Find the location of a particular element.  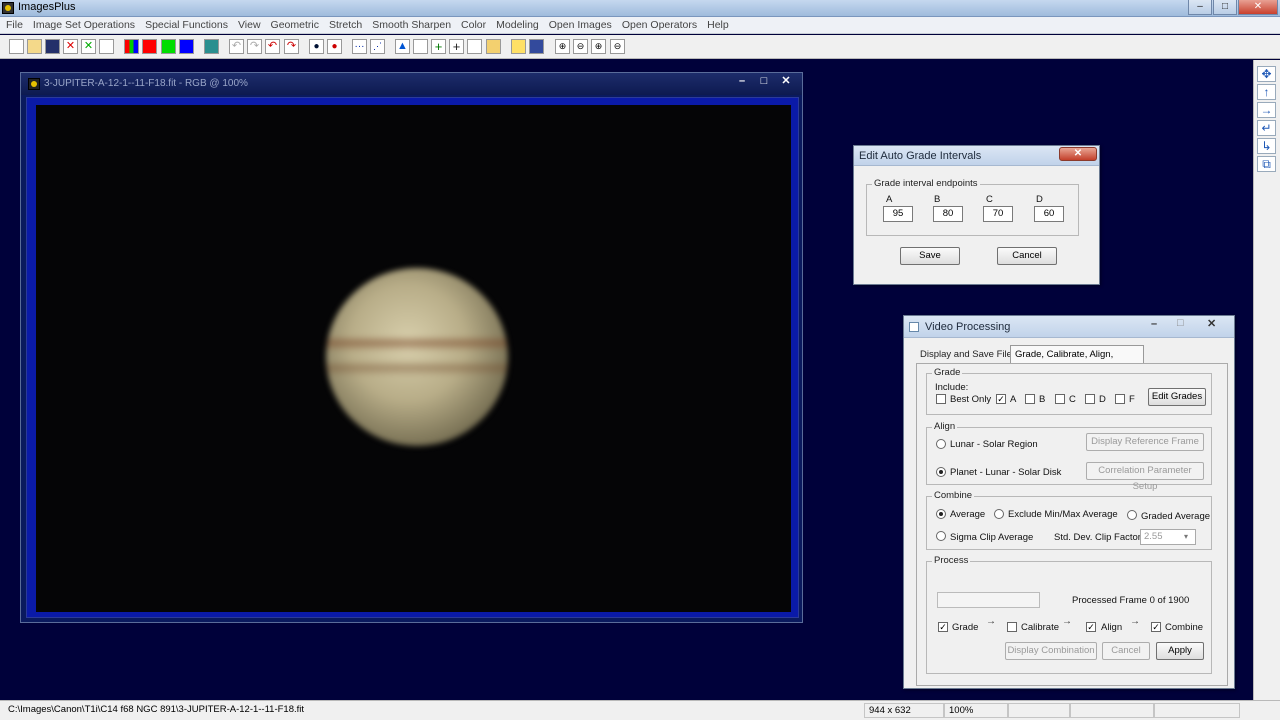

menu-image-set-operations: Image Set Operations is located at coordinates (84, 25).